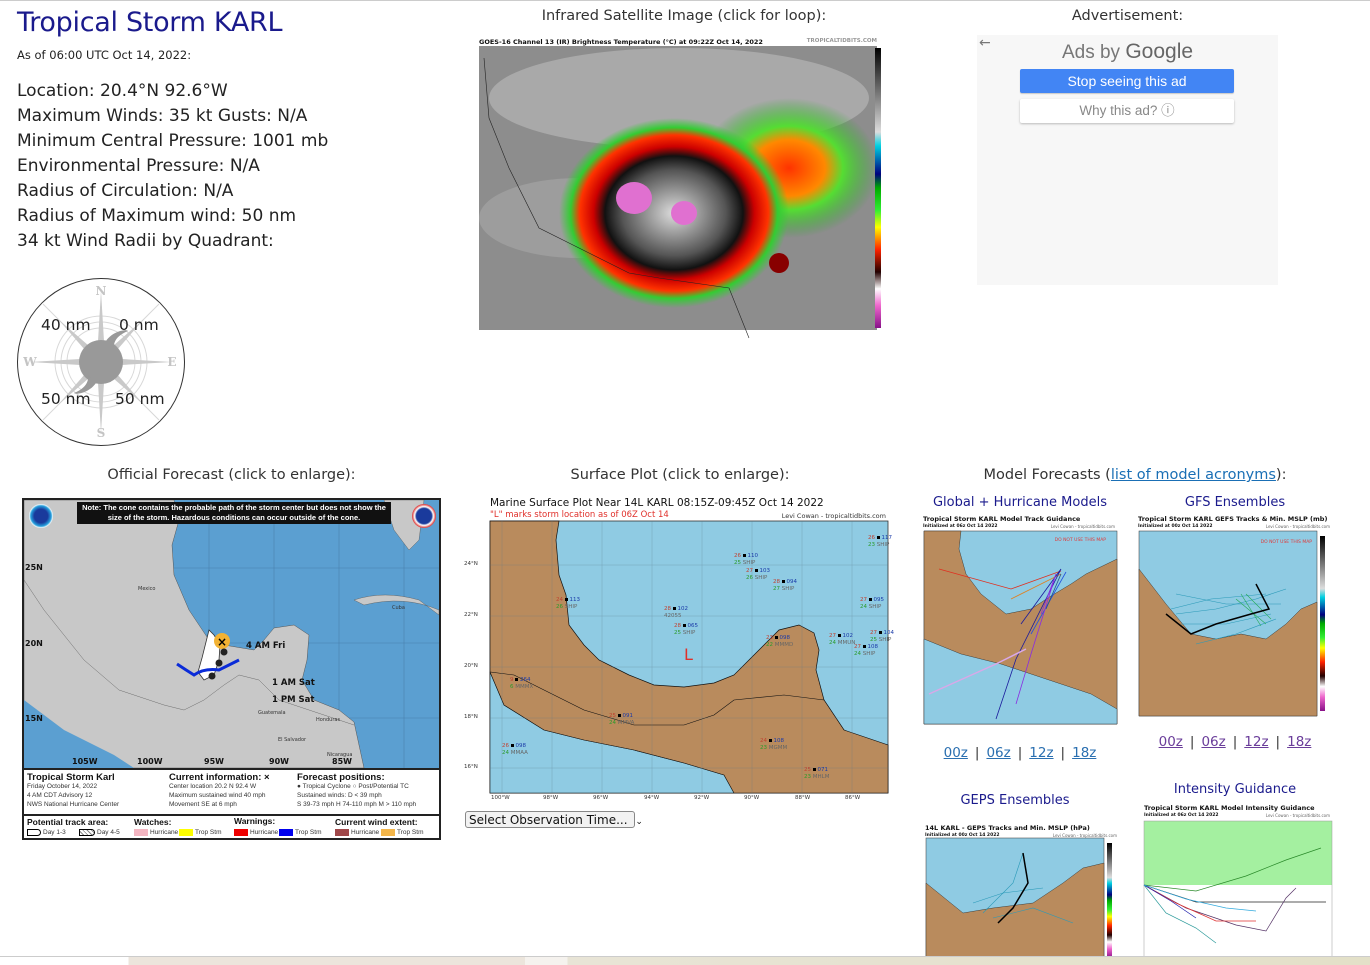  Describe the element at coordinates (222, 642) in the screenshot. I see `current-position-icon: ×` at that location.